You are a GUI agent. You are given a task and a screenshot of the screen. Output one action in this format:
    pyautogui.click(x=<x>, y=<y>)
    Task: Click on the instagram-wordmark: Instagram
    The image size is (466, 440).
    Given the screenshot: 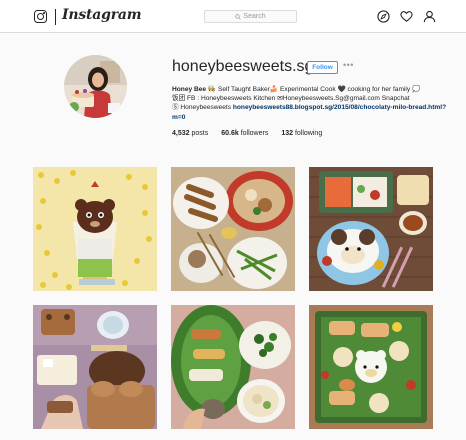 What is the action you would take?
    pyautogui.click(x=102, y=15)
    